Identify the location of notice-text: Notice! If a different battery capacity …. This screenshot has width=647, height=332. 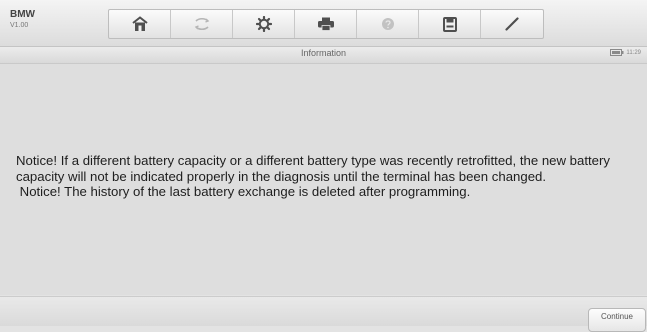
(313, 168).